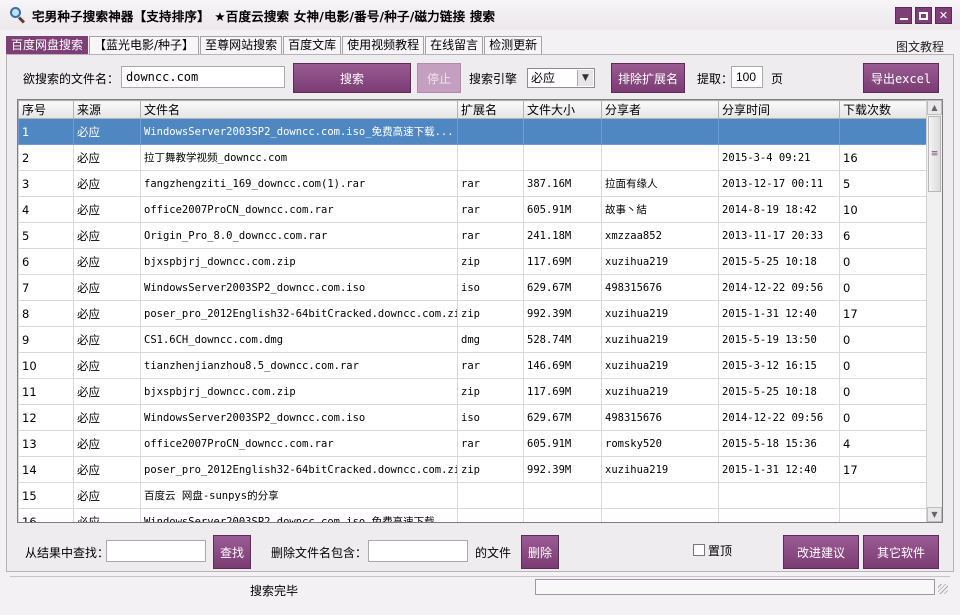 This screenshot has height=615, width=960. Describe the element at coordinates (901, 78) in the screenshot. I see `export-excel-button: 导出excel` at that location.